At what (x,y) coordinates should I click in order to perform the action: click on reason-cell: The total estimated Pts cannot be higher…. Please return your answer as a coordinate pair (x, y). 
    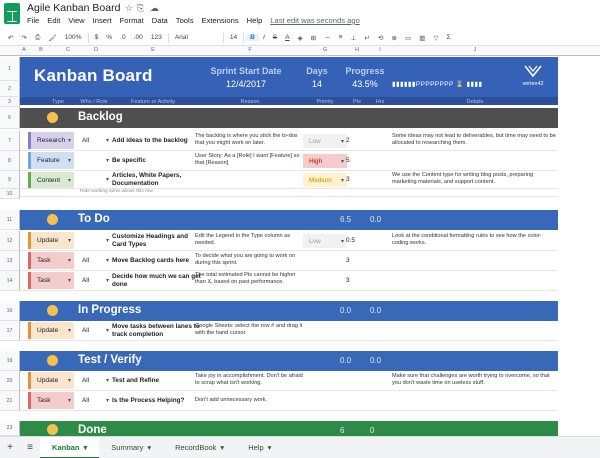
    Looking at the image, I should click on (251, 279).